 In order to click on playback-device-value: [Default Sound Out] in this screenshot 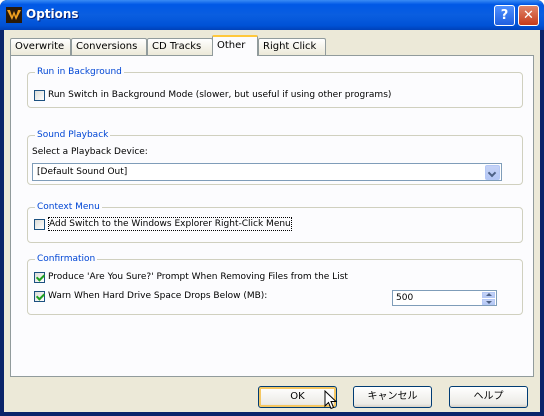, I will do `click(82, 172)`.